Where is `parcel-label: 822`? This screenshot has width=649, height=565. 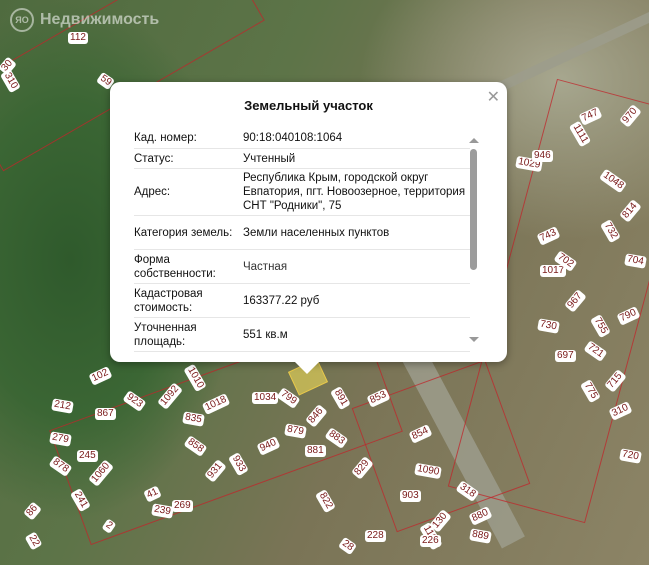 parcel-label: 822 is located at coordinates (325, 501).